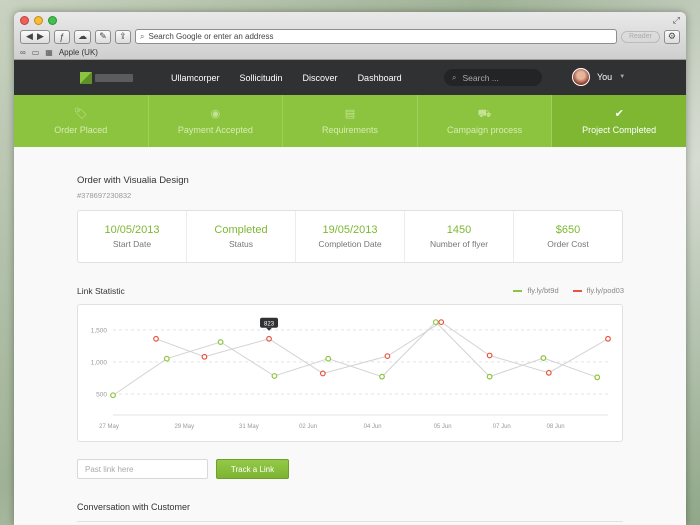 Image resolution: width=700 pixels, height=525 pixels. Describe the element at coordinates (24, 20) in the screenshot. I see `close-window-button` at that location.